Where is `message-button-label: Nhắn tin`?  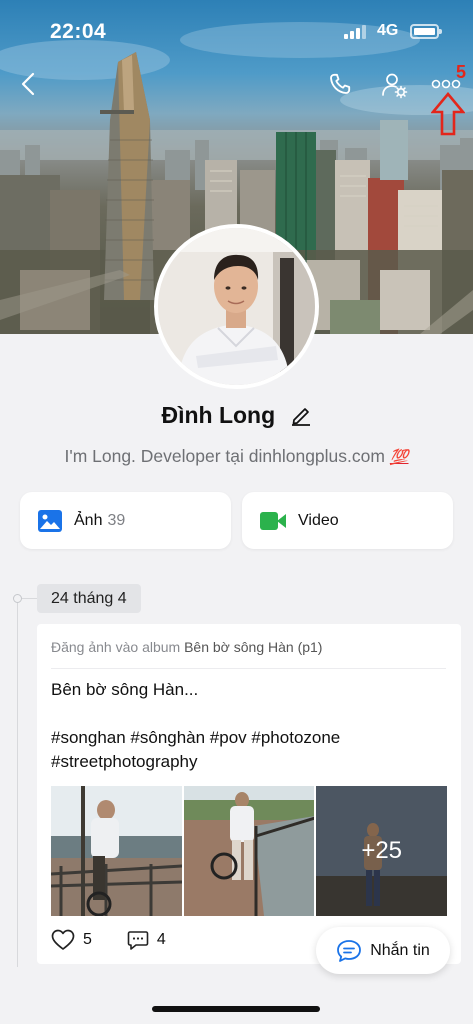 message-button-label: Nhắn tin is located at coordinates (400, 950).